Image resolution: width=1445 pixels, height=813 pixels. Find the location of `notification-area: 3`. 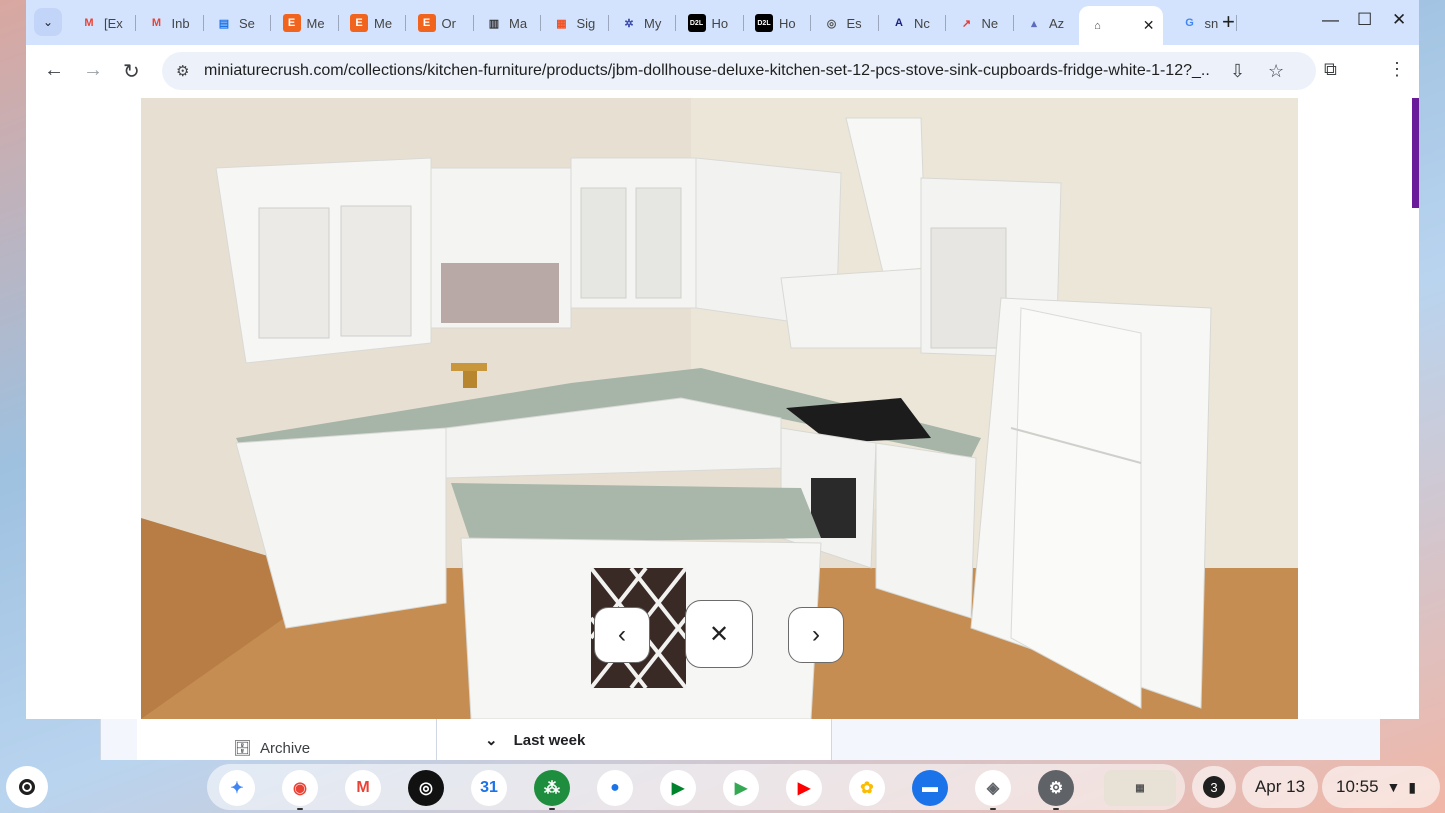

notification-area: 3 is located at coordinates (1214, 787).